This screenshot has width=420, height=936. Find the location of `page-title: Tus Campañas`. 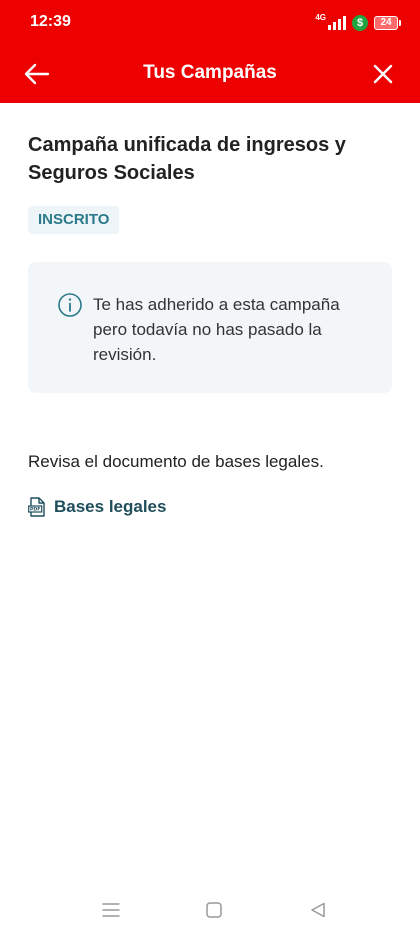

page-title: Tus Campañas is located at coordinates (210, 72).